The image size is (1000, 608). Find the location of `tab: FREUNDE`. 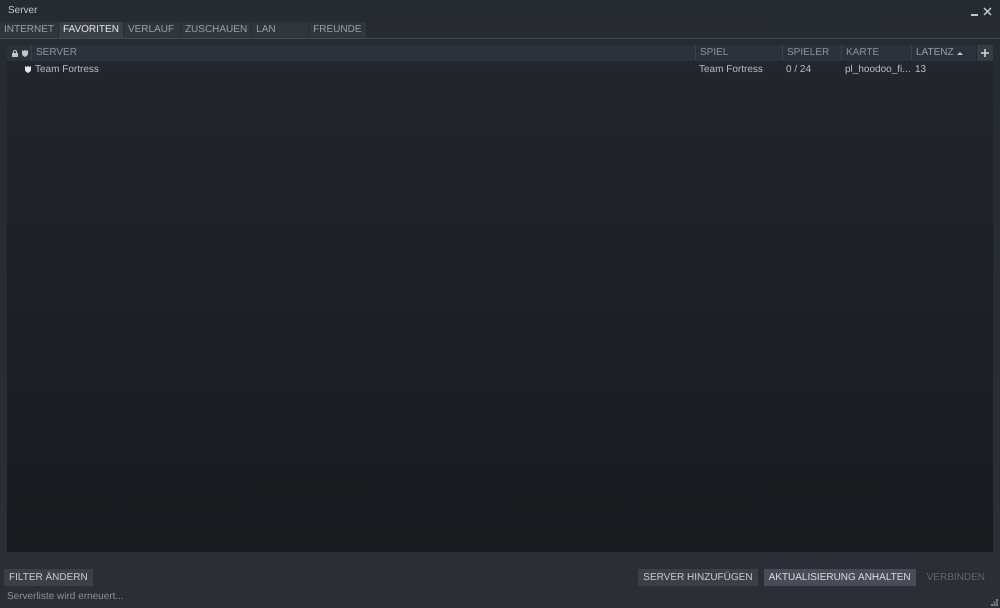

tab: FREUNDE is located at coordinates (337, 30).